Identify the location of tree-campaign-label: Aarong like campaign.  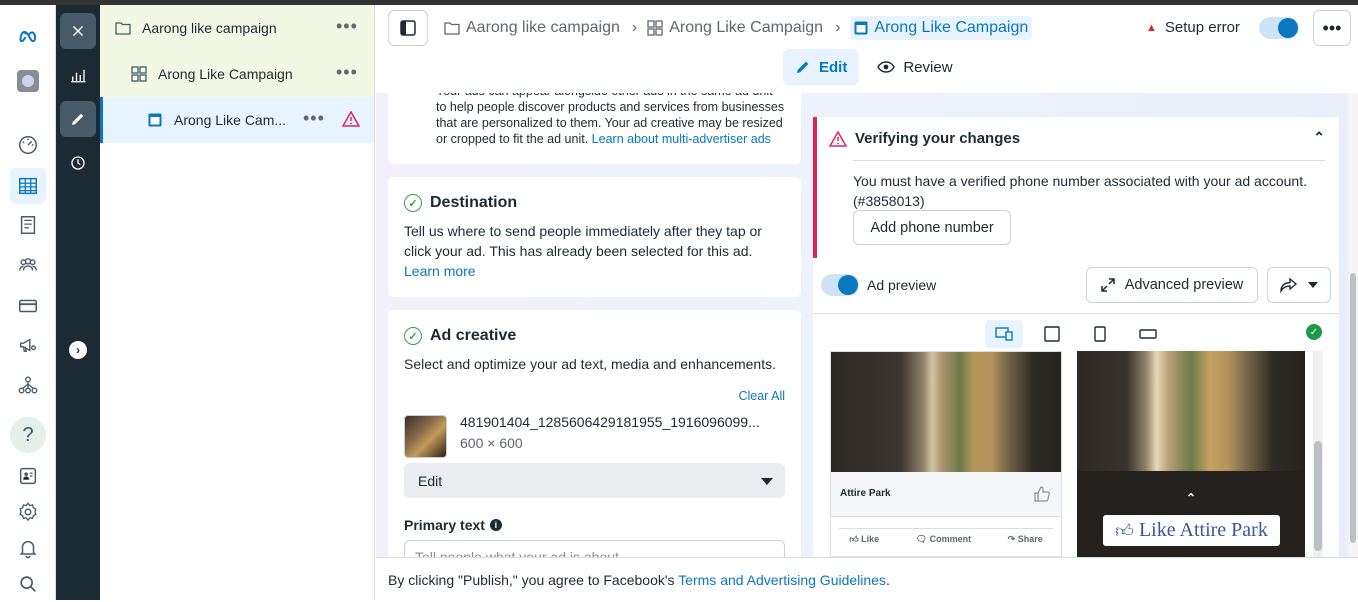
(209, 28).